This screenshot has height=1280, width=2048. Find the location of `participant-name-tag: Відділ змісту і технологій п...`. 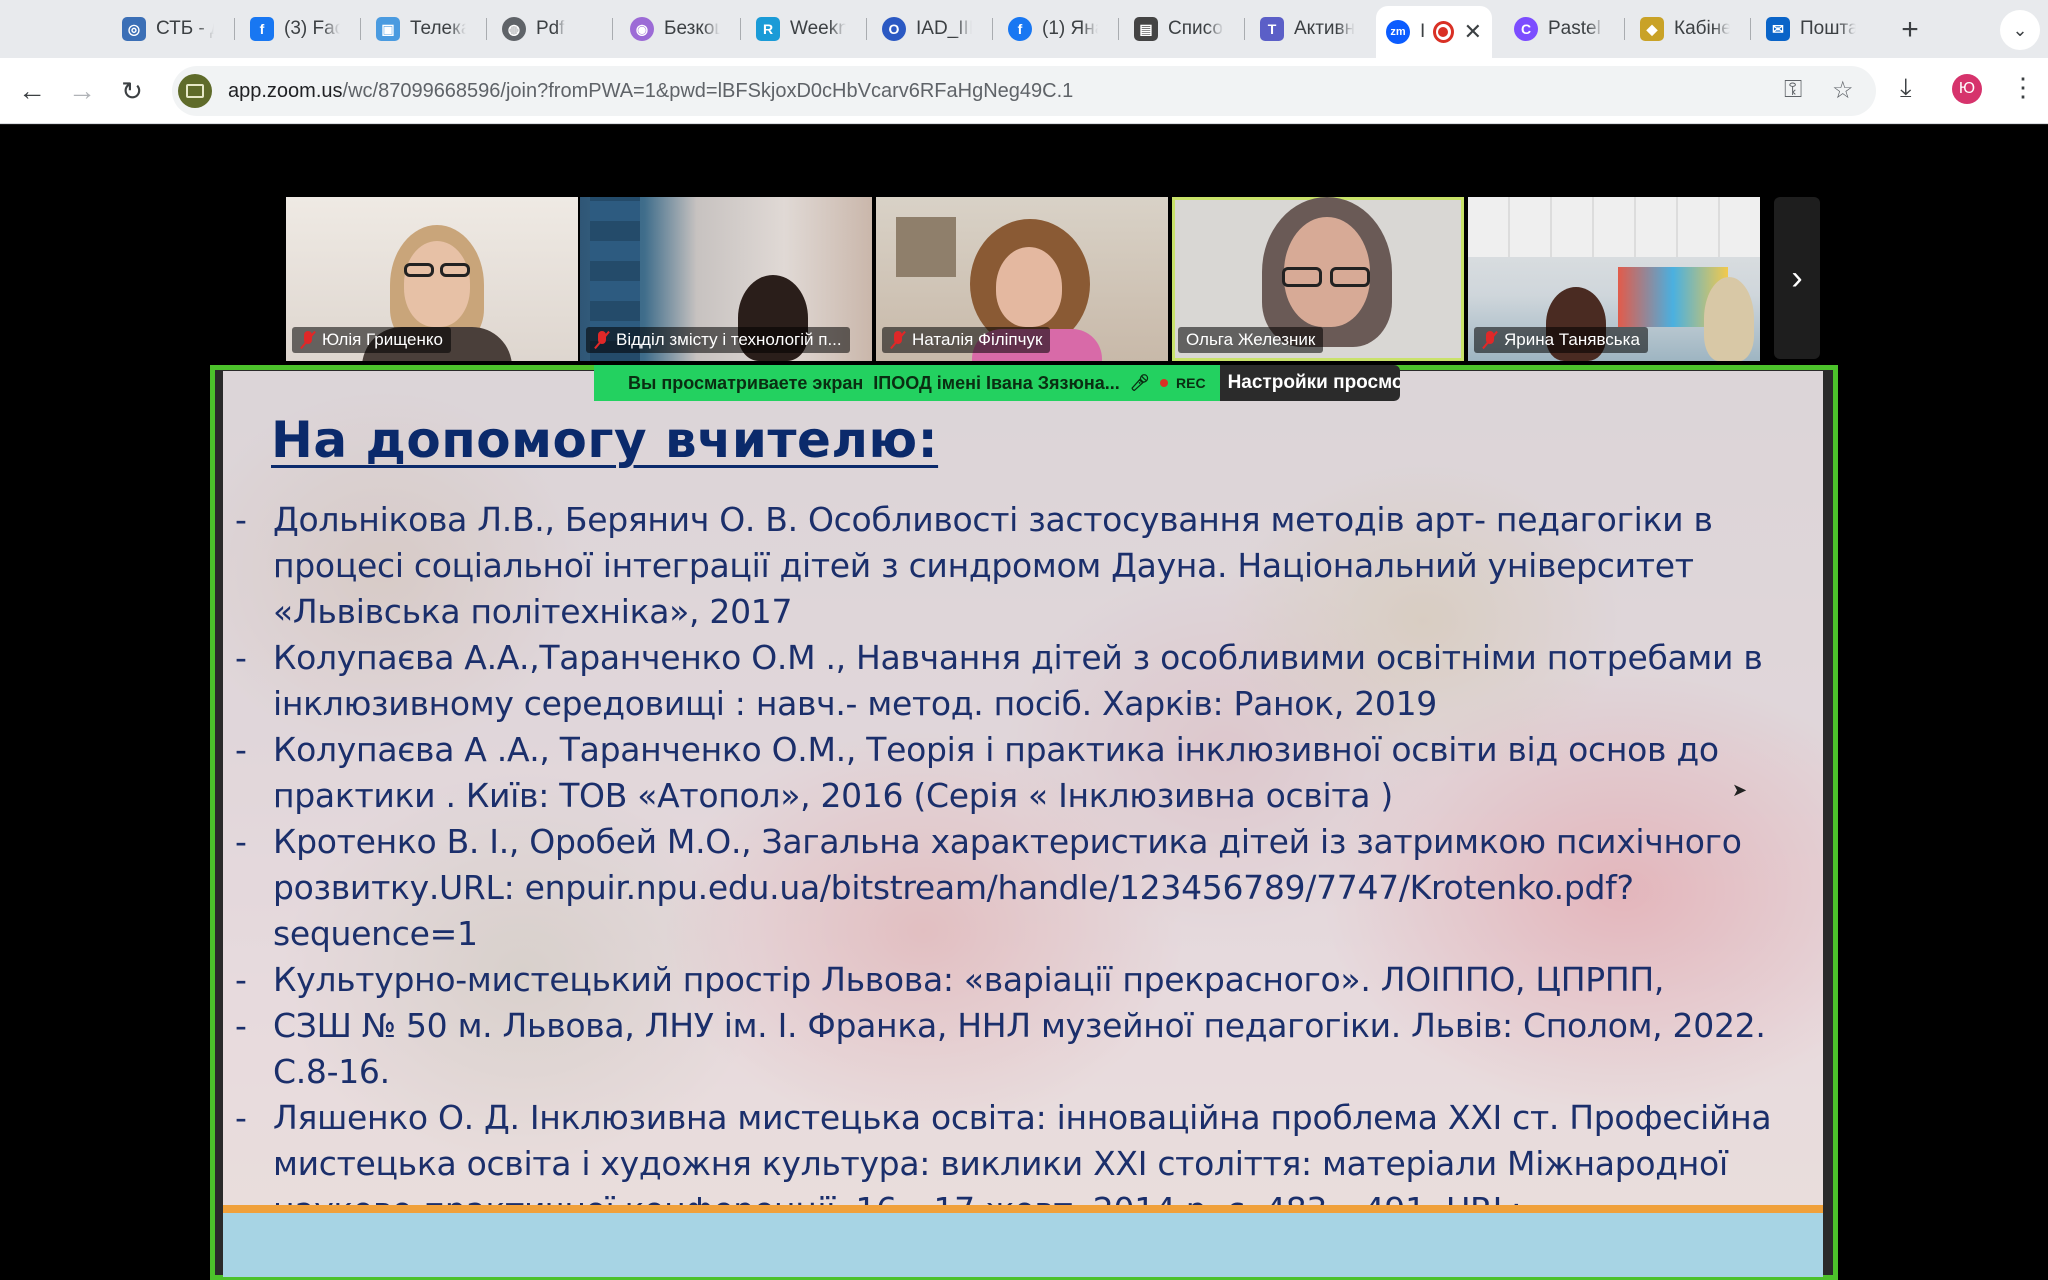

participant-name-tag: Відділ змісту і технологій п... is located at coordinates (718, 340).